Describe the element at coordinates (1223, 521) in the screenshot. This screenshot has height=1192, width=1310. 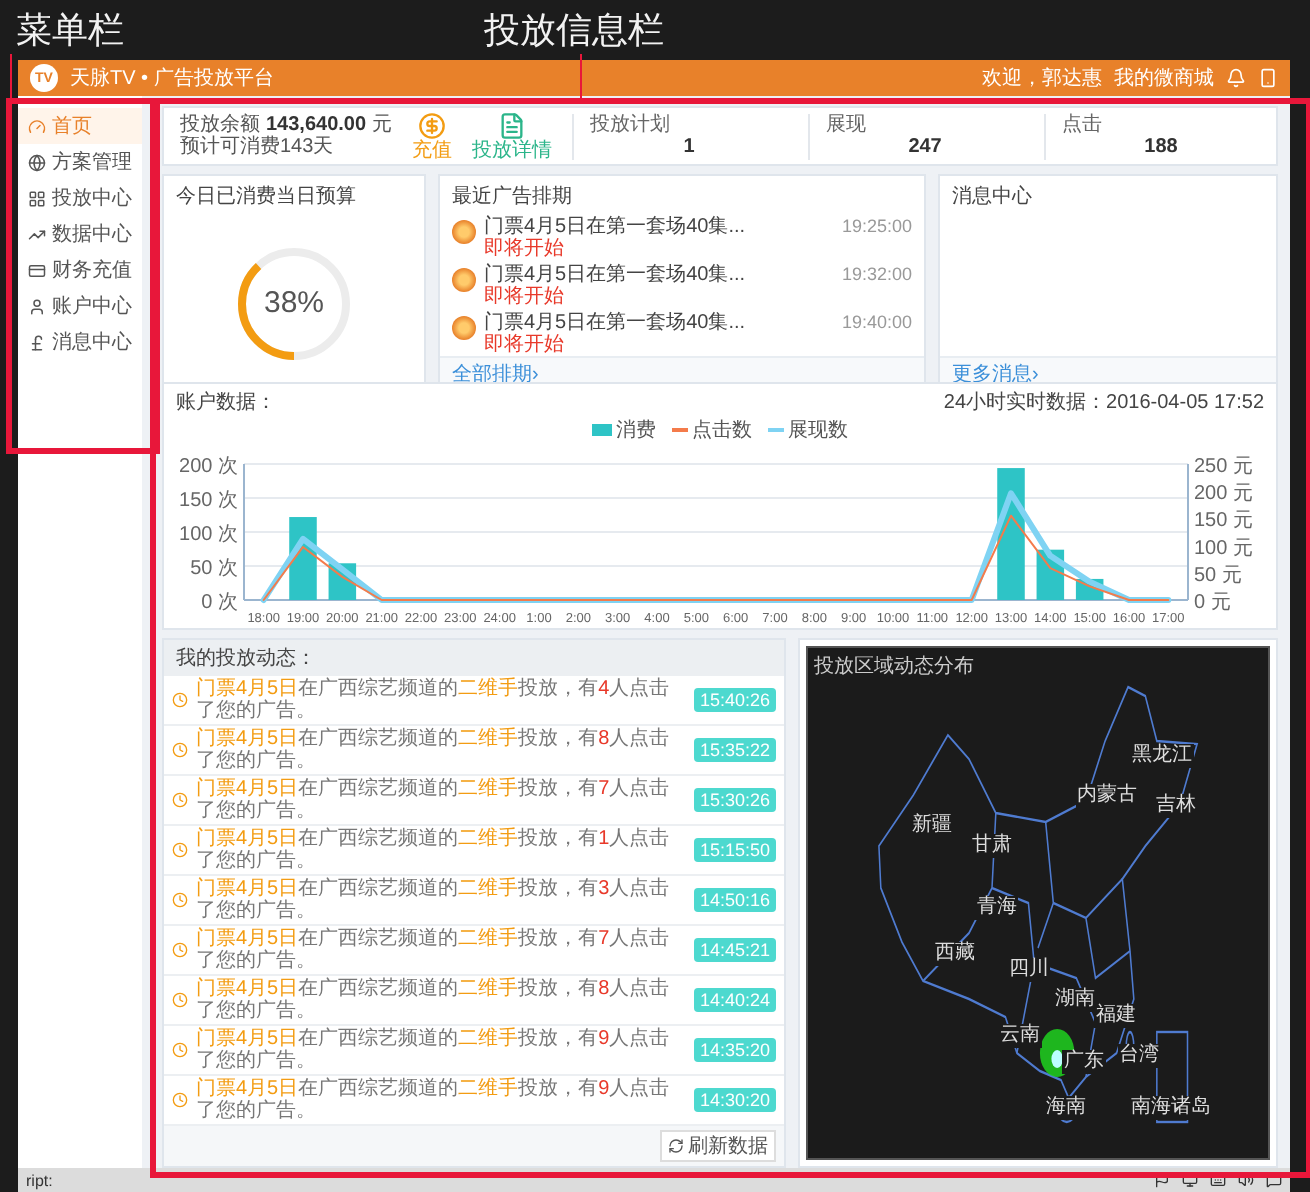
I see `y-tick-label: 150 元` at that location.